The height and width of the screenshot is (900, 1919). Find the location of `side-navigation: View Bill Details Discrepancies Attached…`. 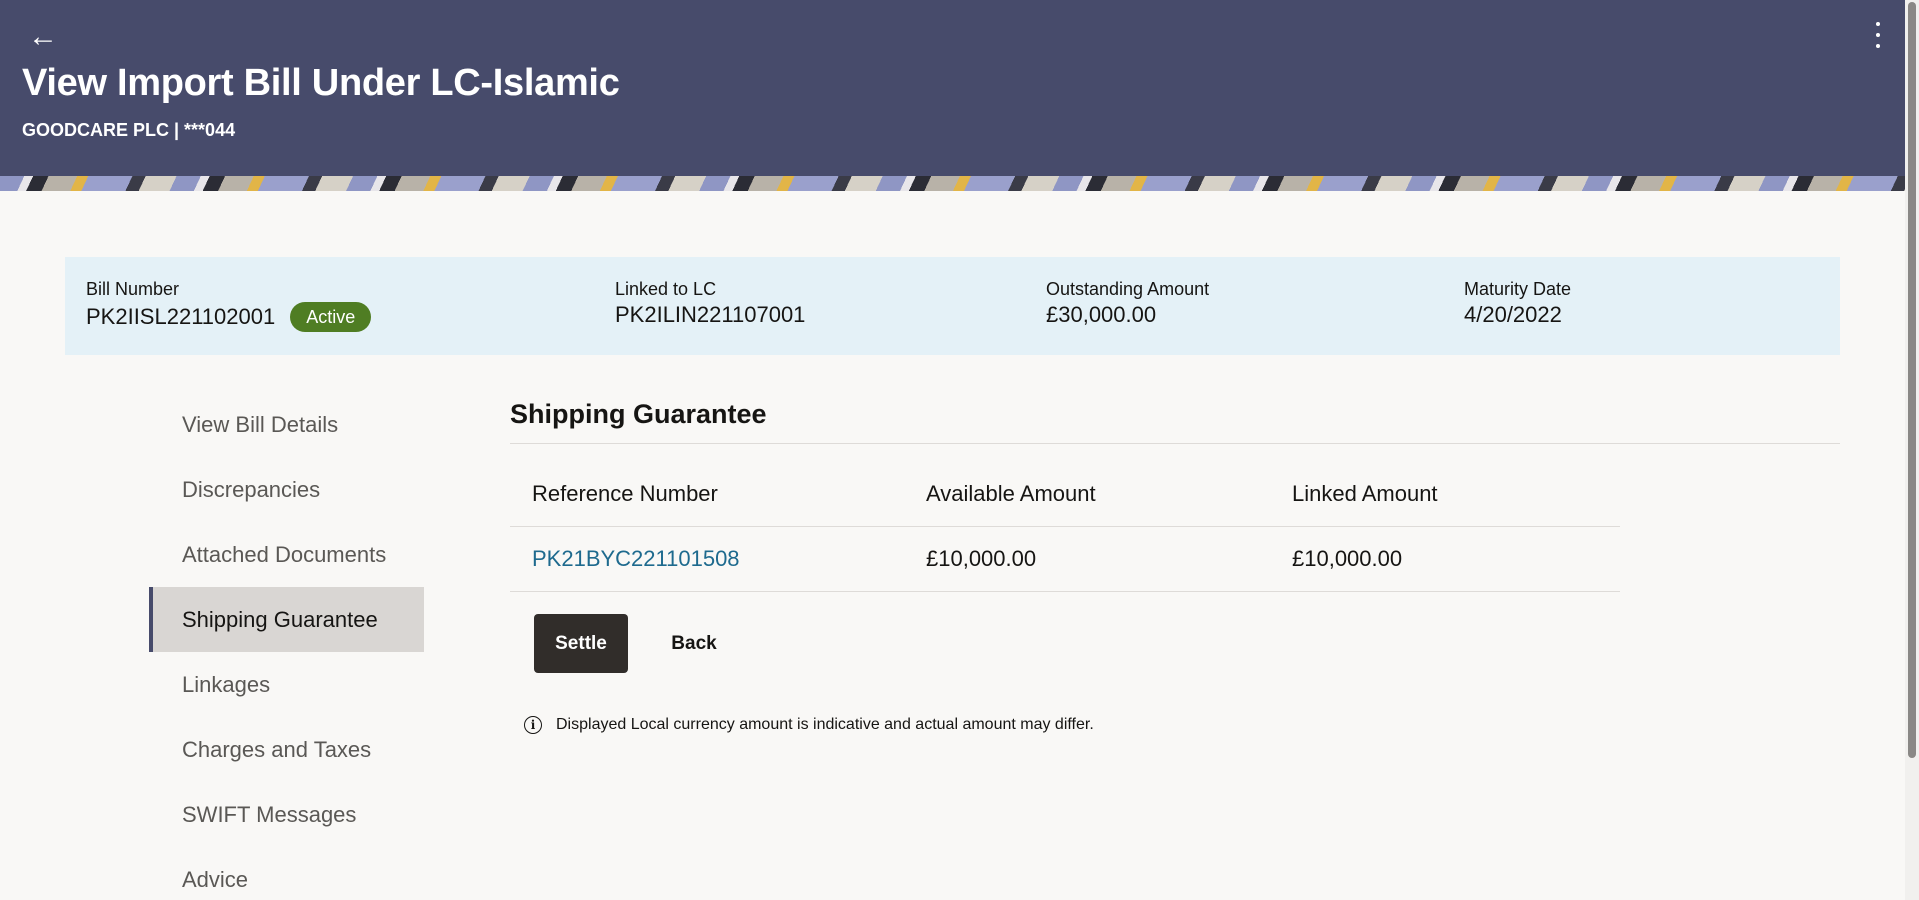

side-navigation: View Bill Details Discrepancies Attached… is located at coordinates (286, 646).